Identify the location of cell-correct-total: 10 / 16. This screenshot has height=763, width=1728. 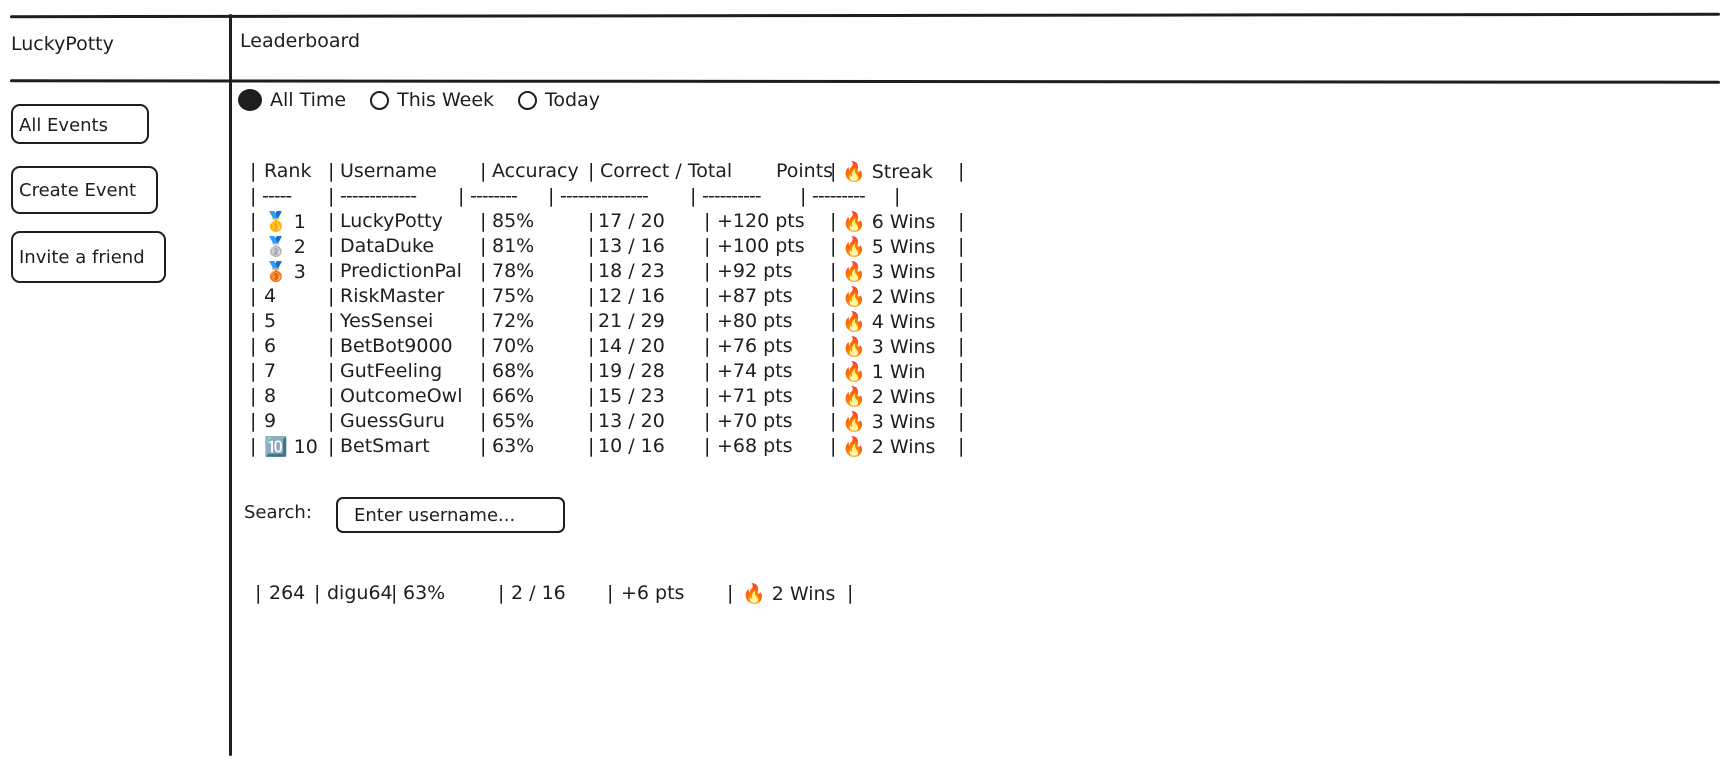
(631, 446).